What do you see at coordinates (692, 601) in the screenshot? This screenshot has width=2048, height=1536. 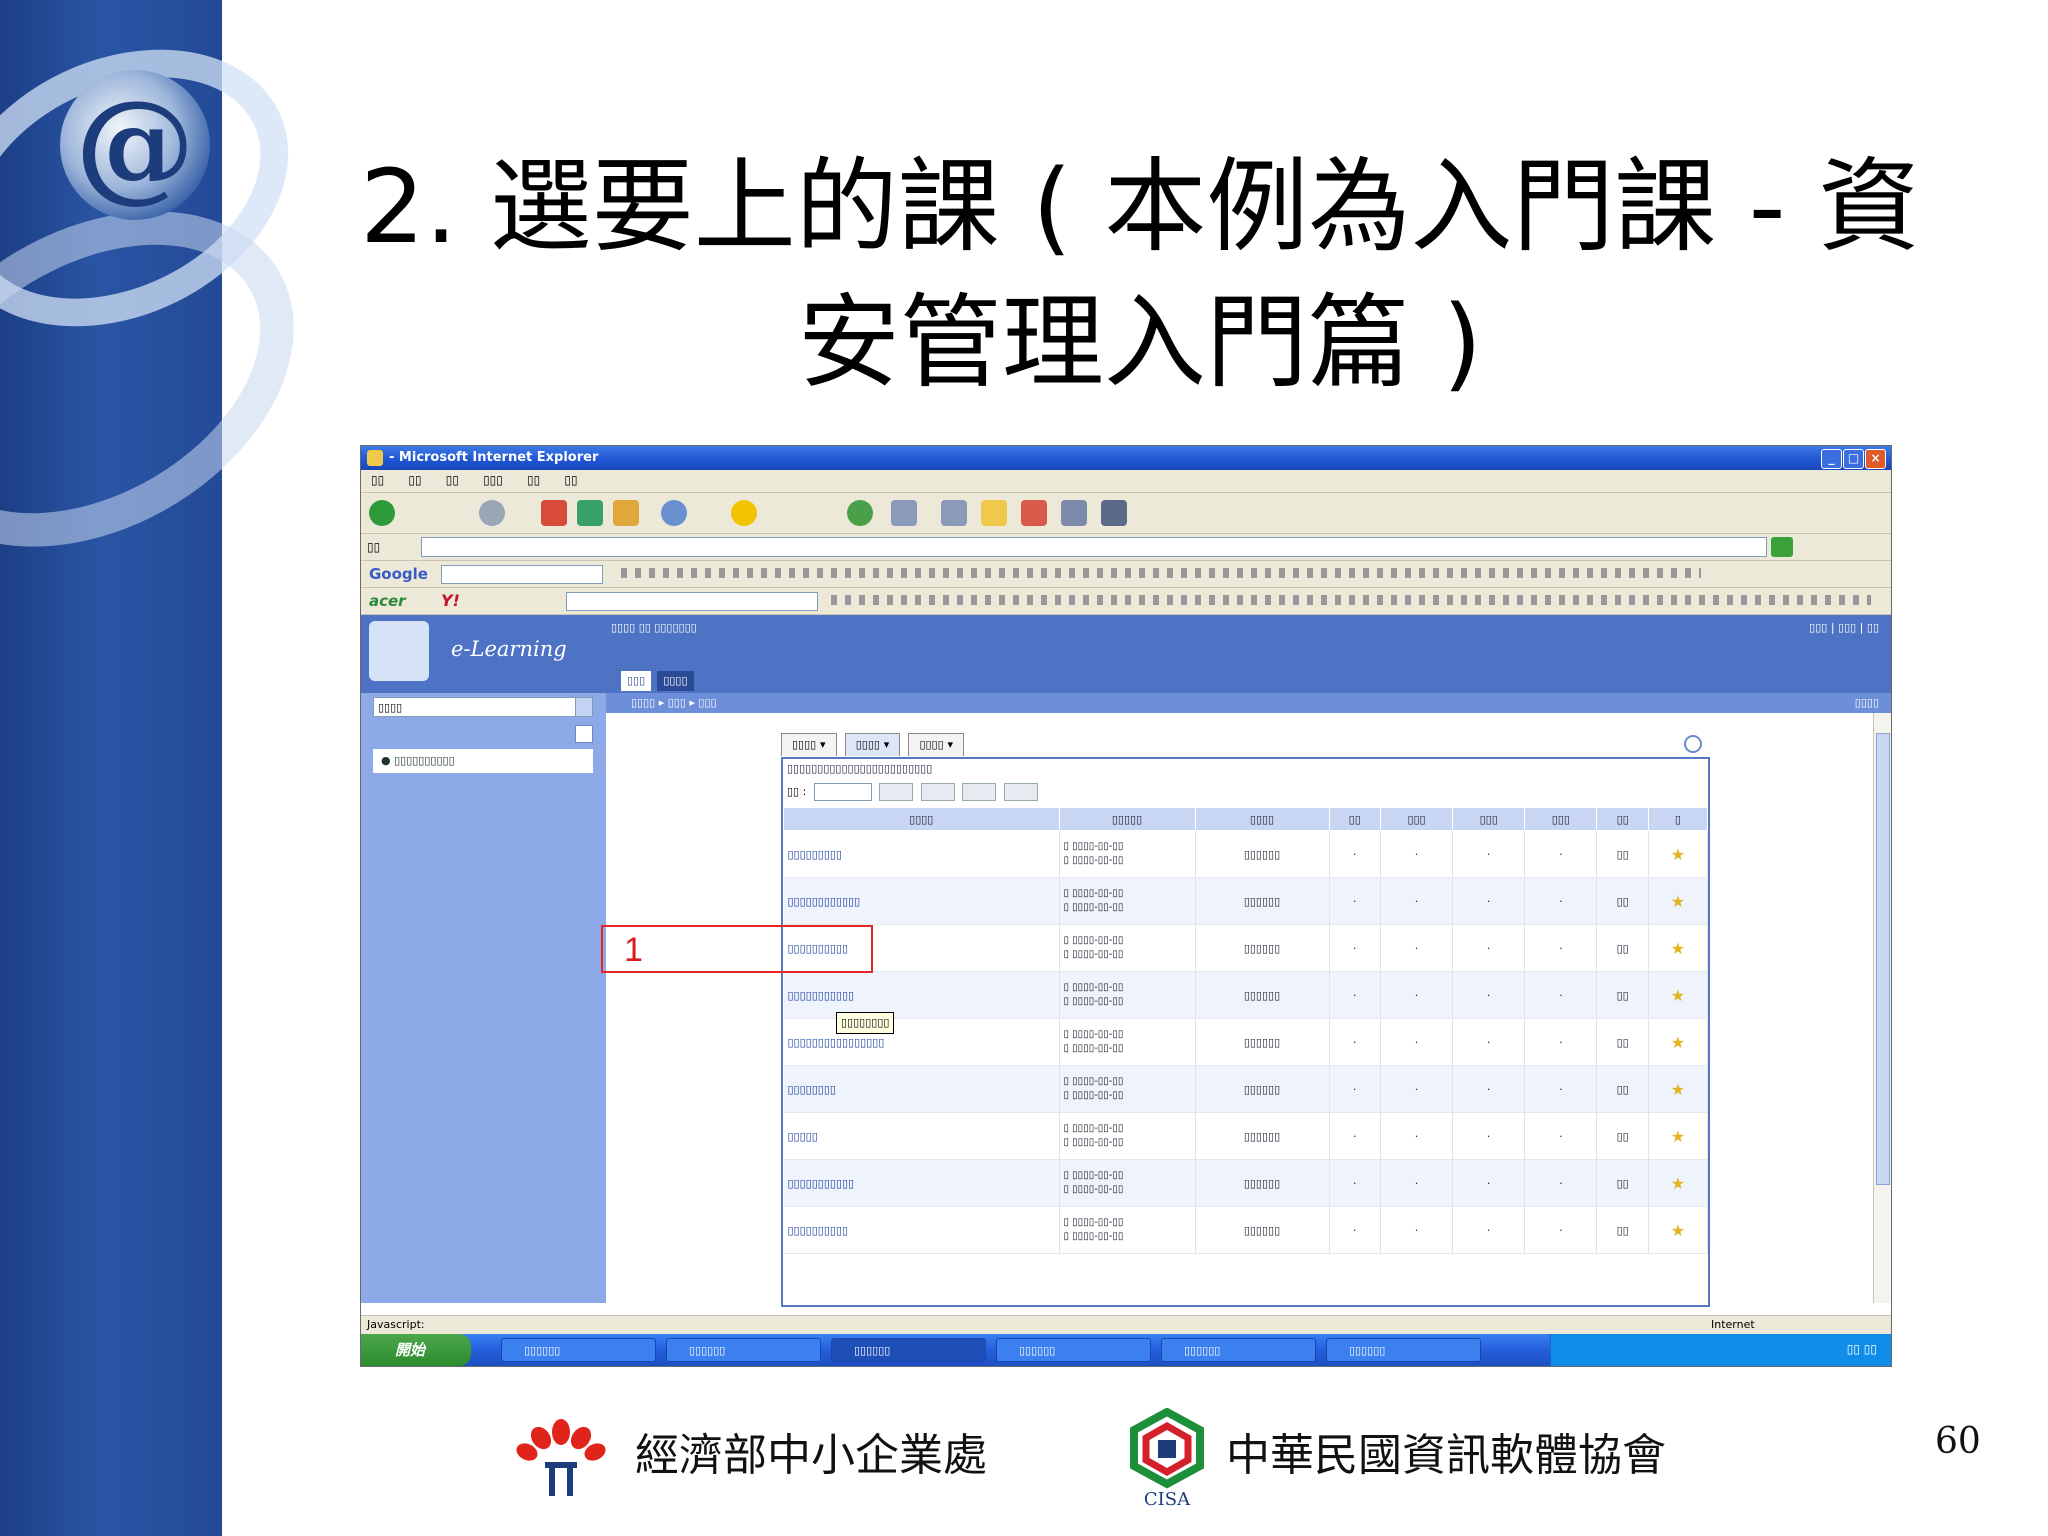 I see `yahoo-search-input` at bounding box center [692, 601].